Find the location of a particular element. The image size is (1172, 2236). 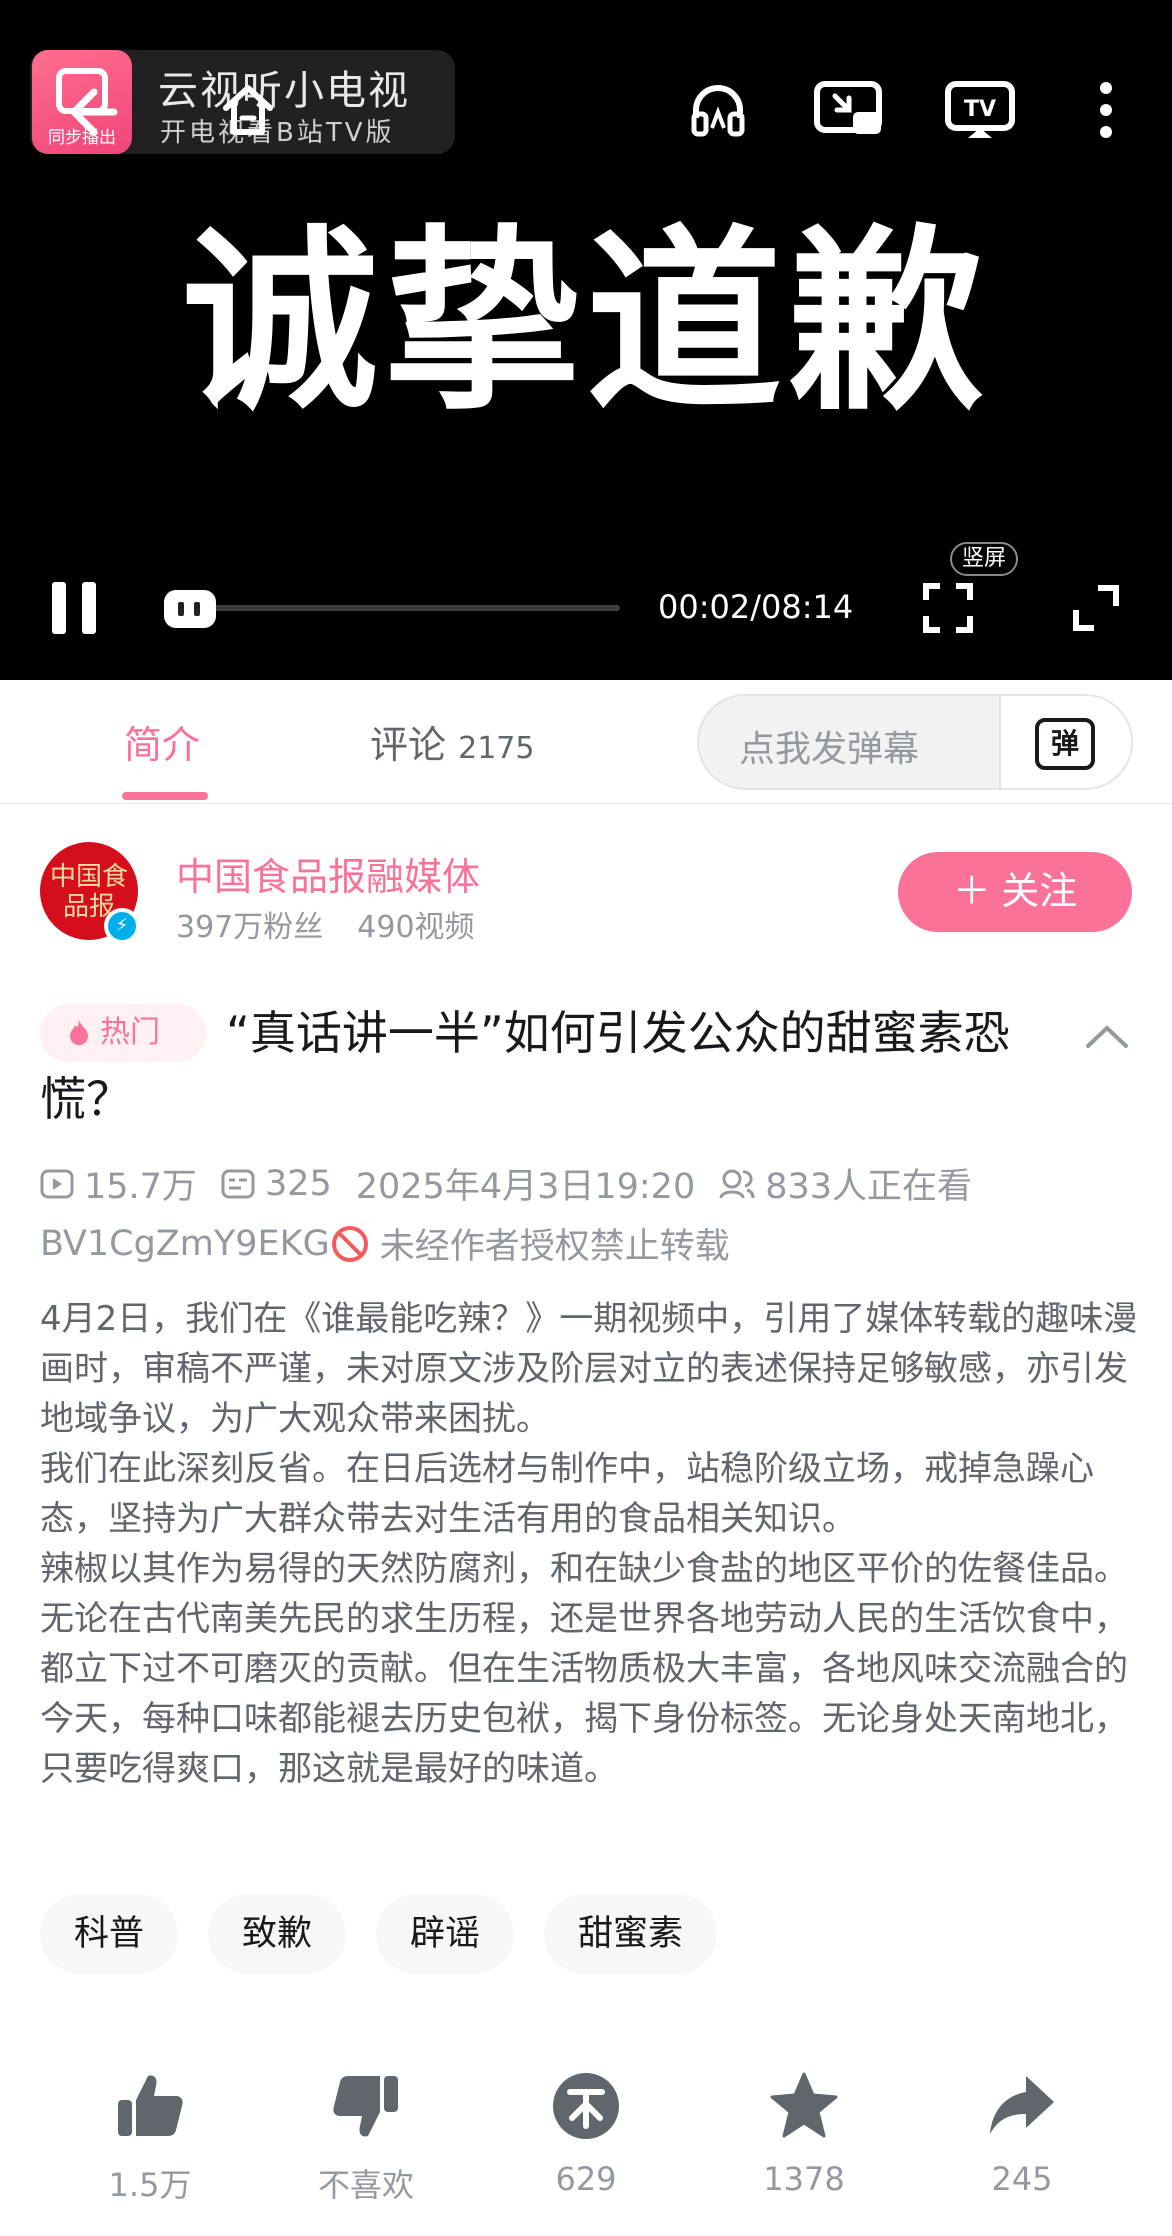

tag-item: 辟谣 is located at coordinates (445, 1934).